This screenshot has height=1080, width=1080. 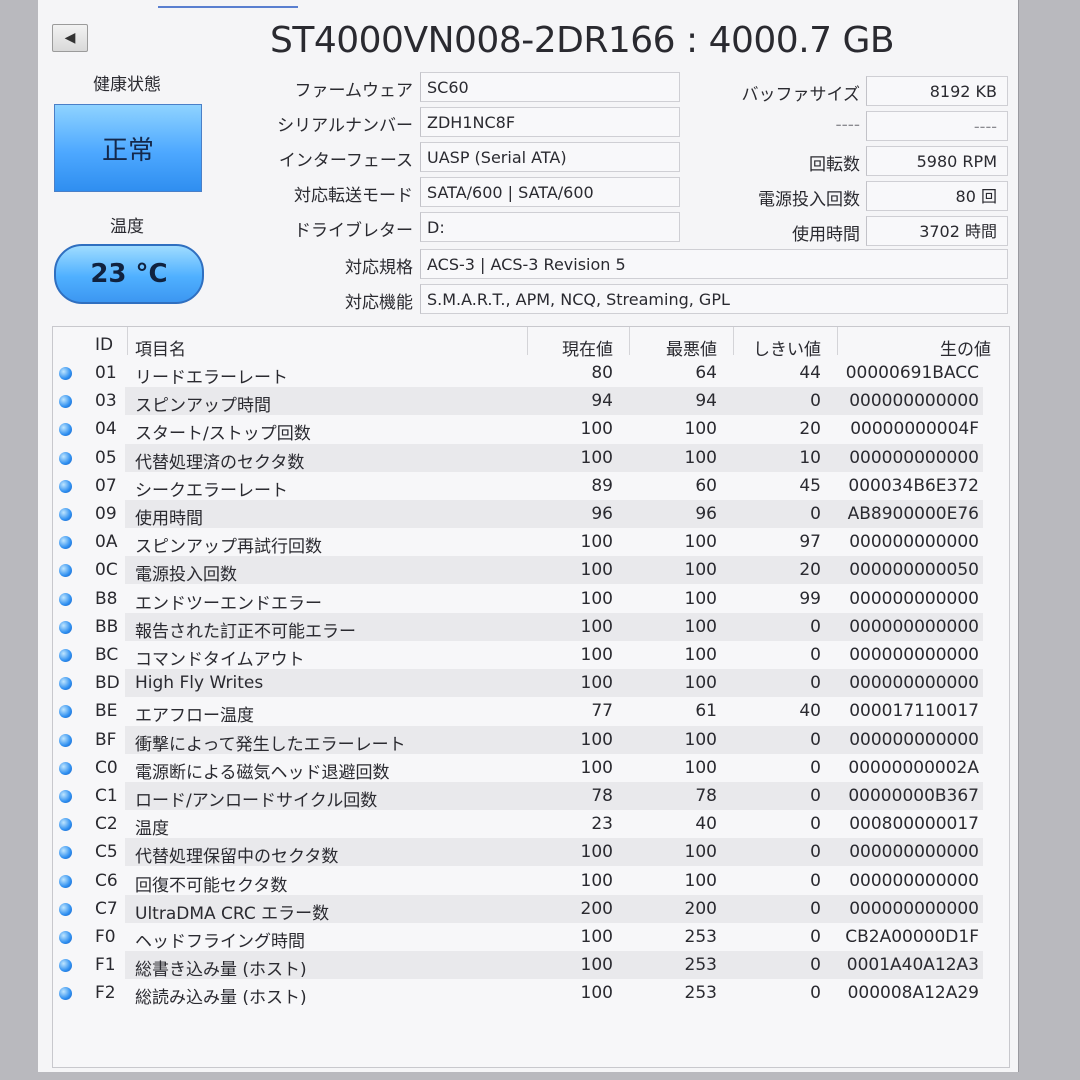 What do you see at coordinates (518, 401) in the screenshot?
I see `table-row: 03 スピンアップ時間 94 94 0 000000000000` at bounding box center [518, 401].